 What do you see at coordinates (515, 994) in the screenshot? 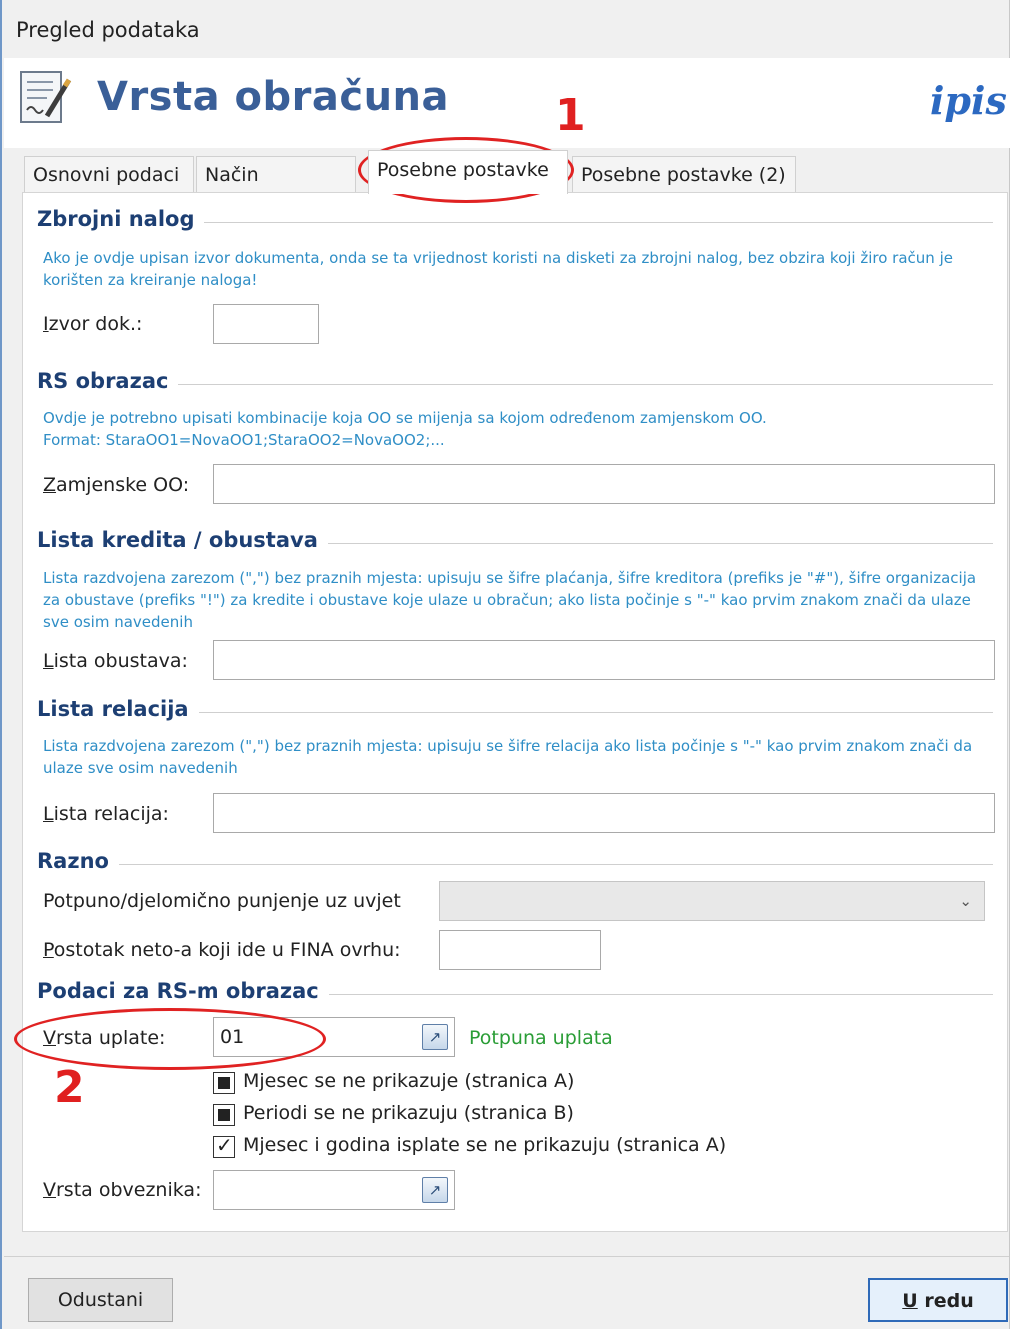
I see `section-rs-m-obrazac: Podaci za RS-m obrazac` at bounding box center [515, 994].